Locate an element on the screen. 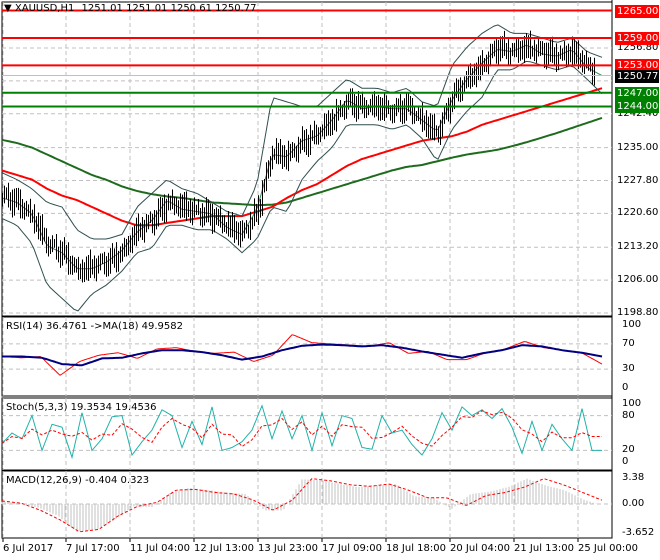 The image size is (660, 560). stoch-tick: 0 is located at coordinates (625, 461).